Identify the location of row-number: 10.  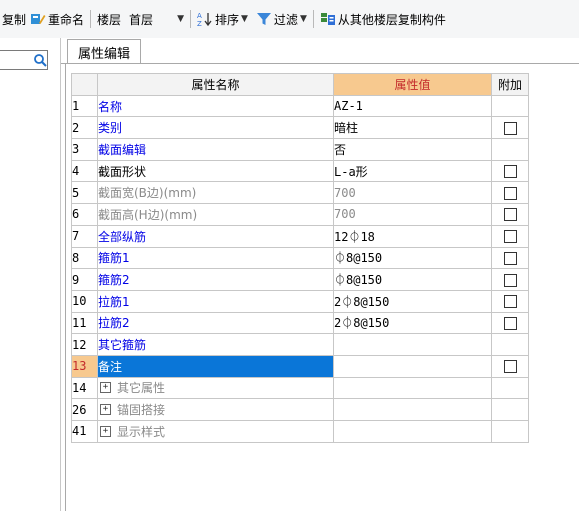
(84, 301).